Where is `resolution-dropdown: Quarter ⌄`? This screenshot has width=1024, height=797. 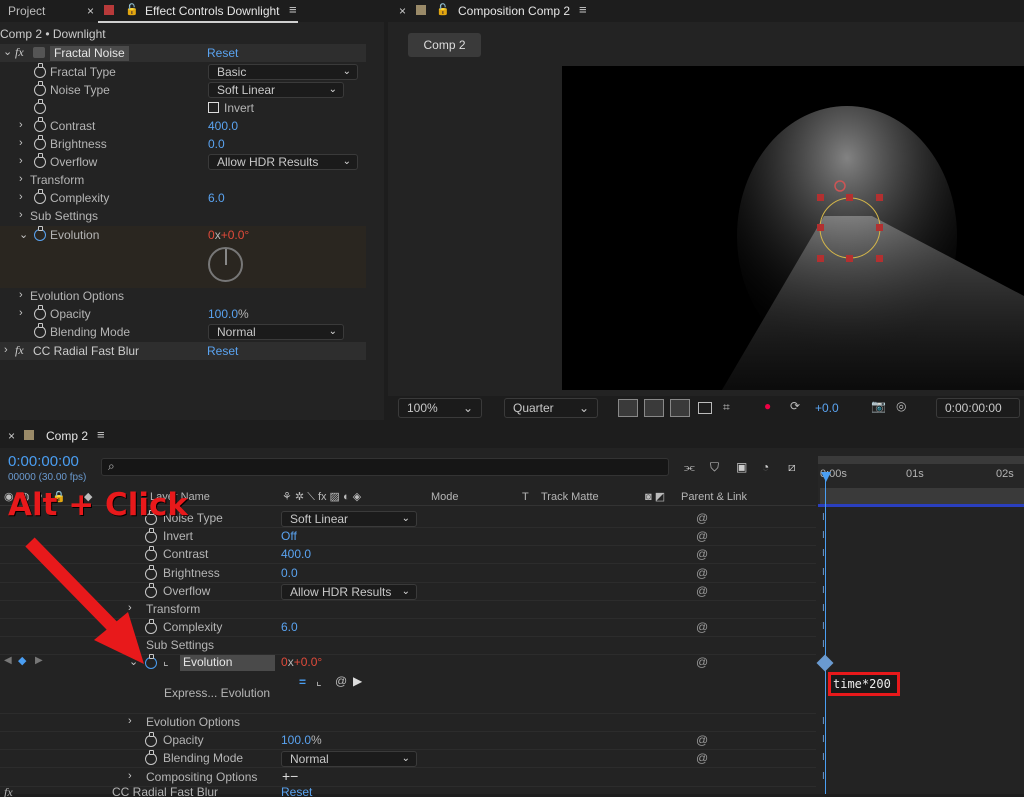 resolution-dropdown: Quarter ⌄ is located at coordinates (551, 408).